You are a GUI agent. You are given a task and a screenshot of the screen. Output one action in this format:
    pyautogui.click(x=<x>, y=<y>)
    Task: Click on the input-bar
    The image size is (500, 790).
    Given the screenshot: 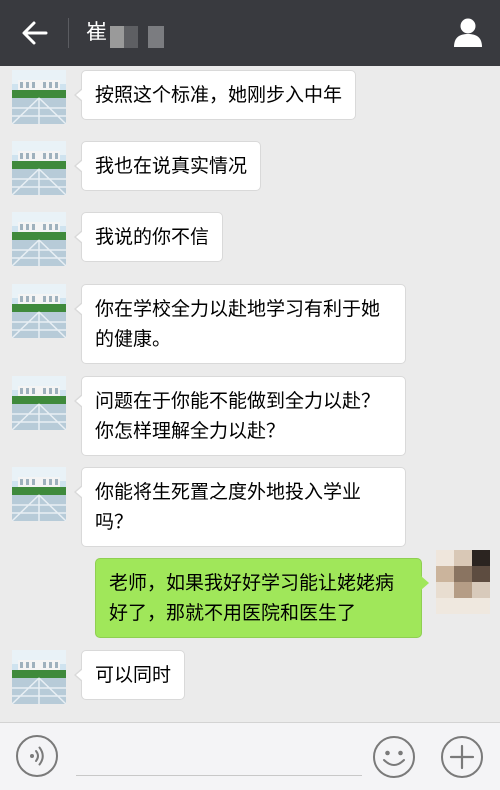 What is the action you would take?
    pyautogui.click(x=250, y=756)
    